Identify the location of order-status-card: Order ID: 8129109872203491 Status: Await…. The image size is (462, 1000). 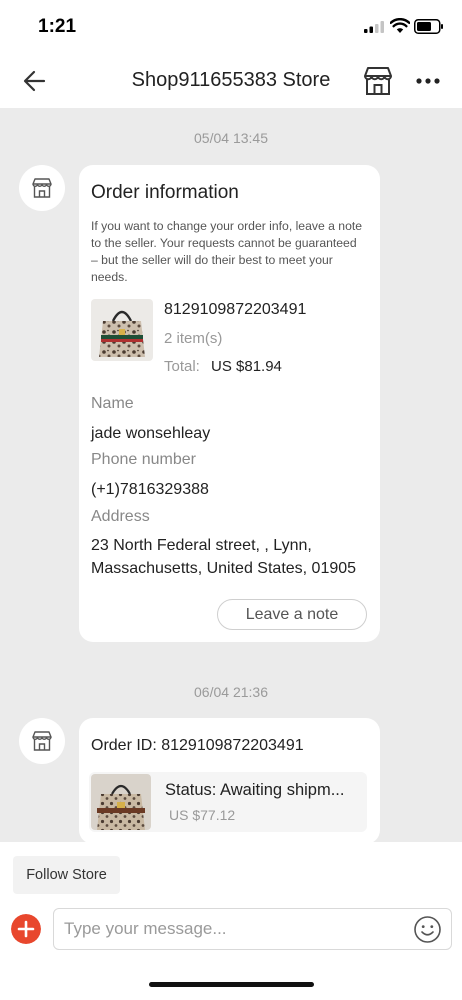
(229, 781).